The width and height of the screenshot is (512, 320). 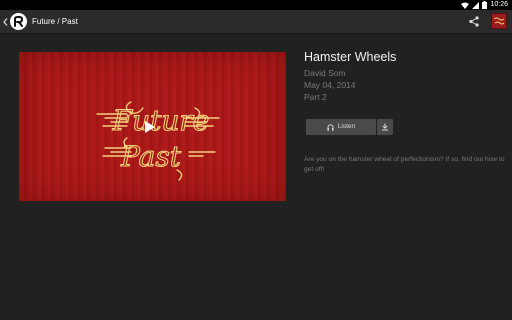 What do you see at coordinates (499, 4) in the screenshot?
I see `status-time: 10:26` at bounding box center [499, 4].